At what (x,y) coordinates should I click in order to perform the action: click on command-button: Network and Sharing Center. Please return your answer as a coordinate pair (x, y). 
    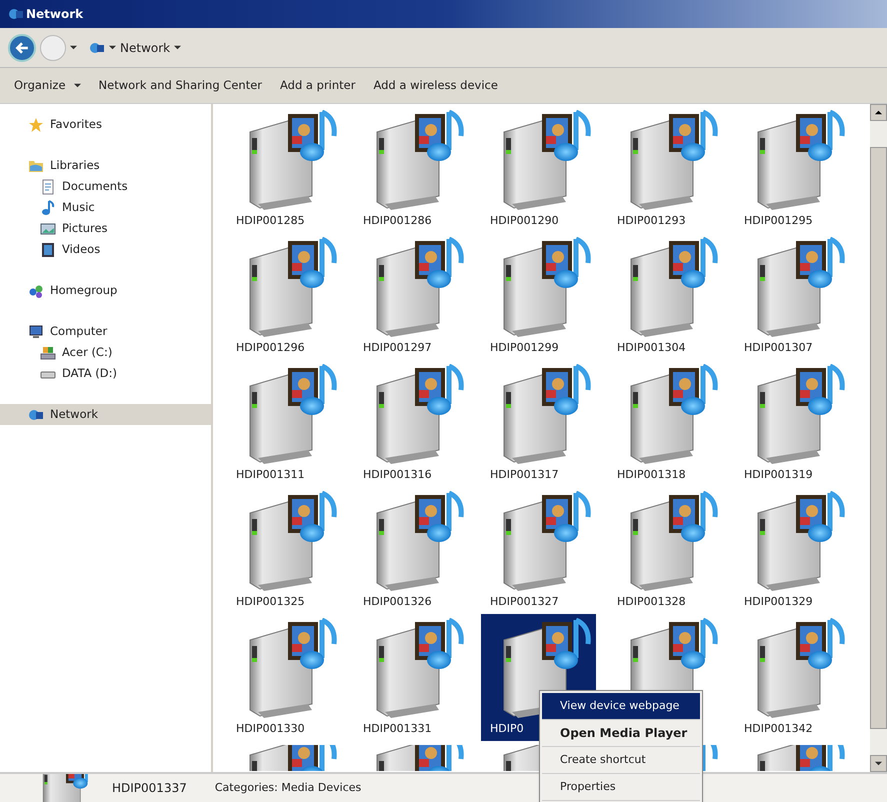
    Looking at the image, I should click on (180, 85).